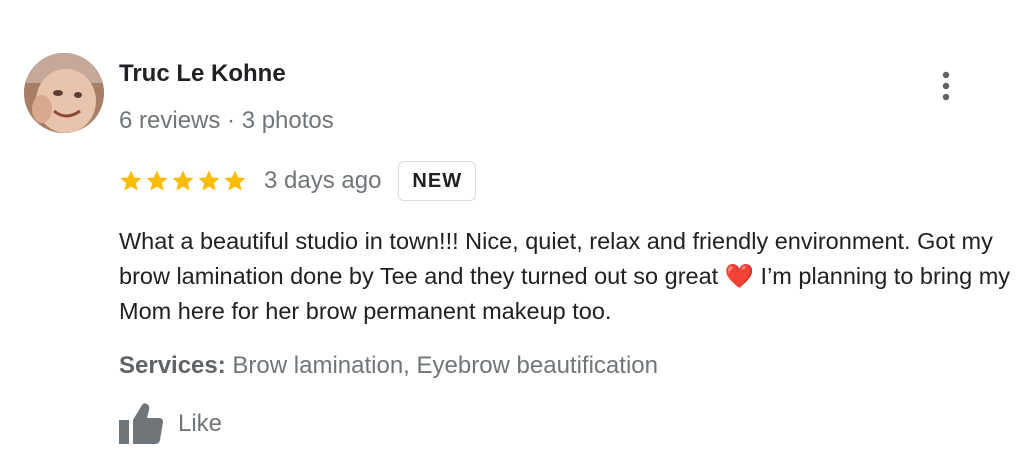 The width and height of the screenshot is (1022, 472). I want to click on services-value: Brow lamination, Eyebrow beautification, so click(441, 365).